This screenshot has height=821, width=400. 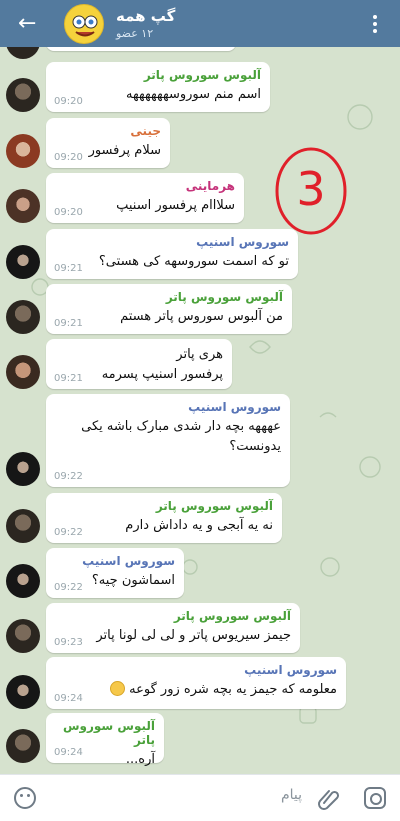 What do you see at coordinates (200, 797) in the screenshot?
I see `message-composer: پیام` at bounding box center [200, 797].